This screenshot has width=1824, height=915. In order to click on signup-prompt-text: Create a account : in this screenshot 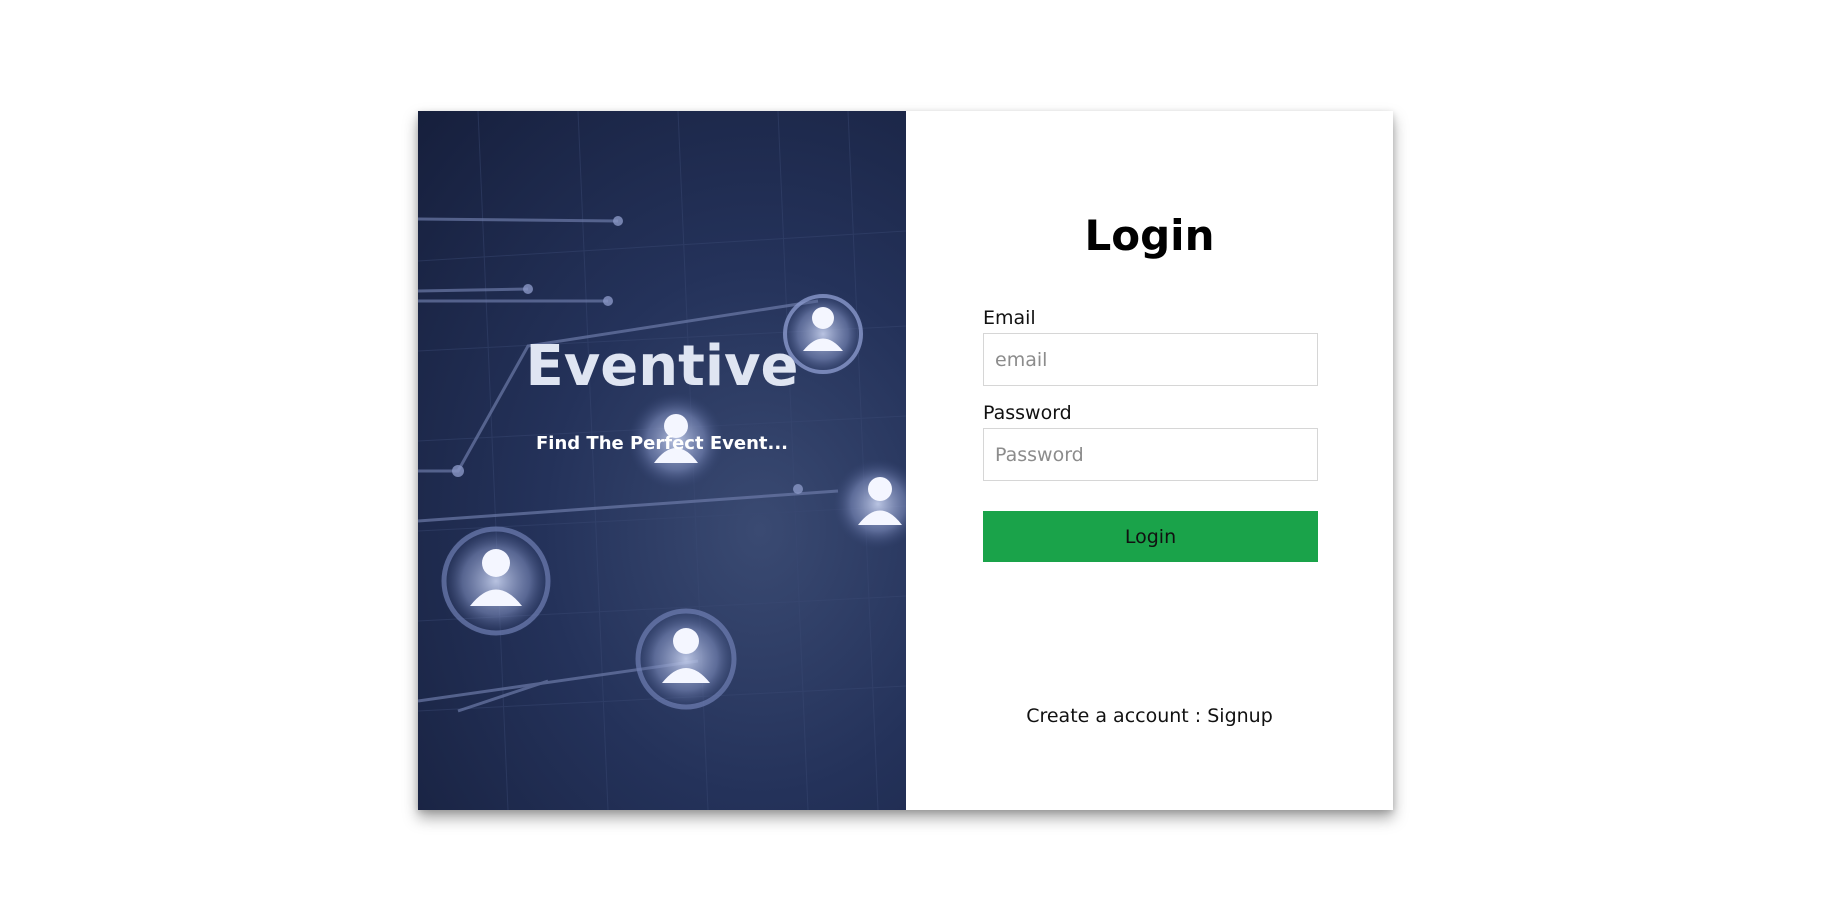, I will do `click(1117, 716)`.